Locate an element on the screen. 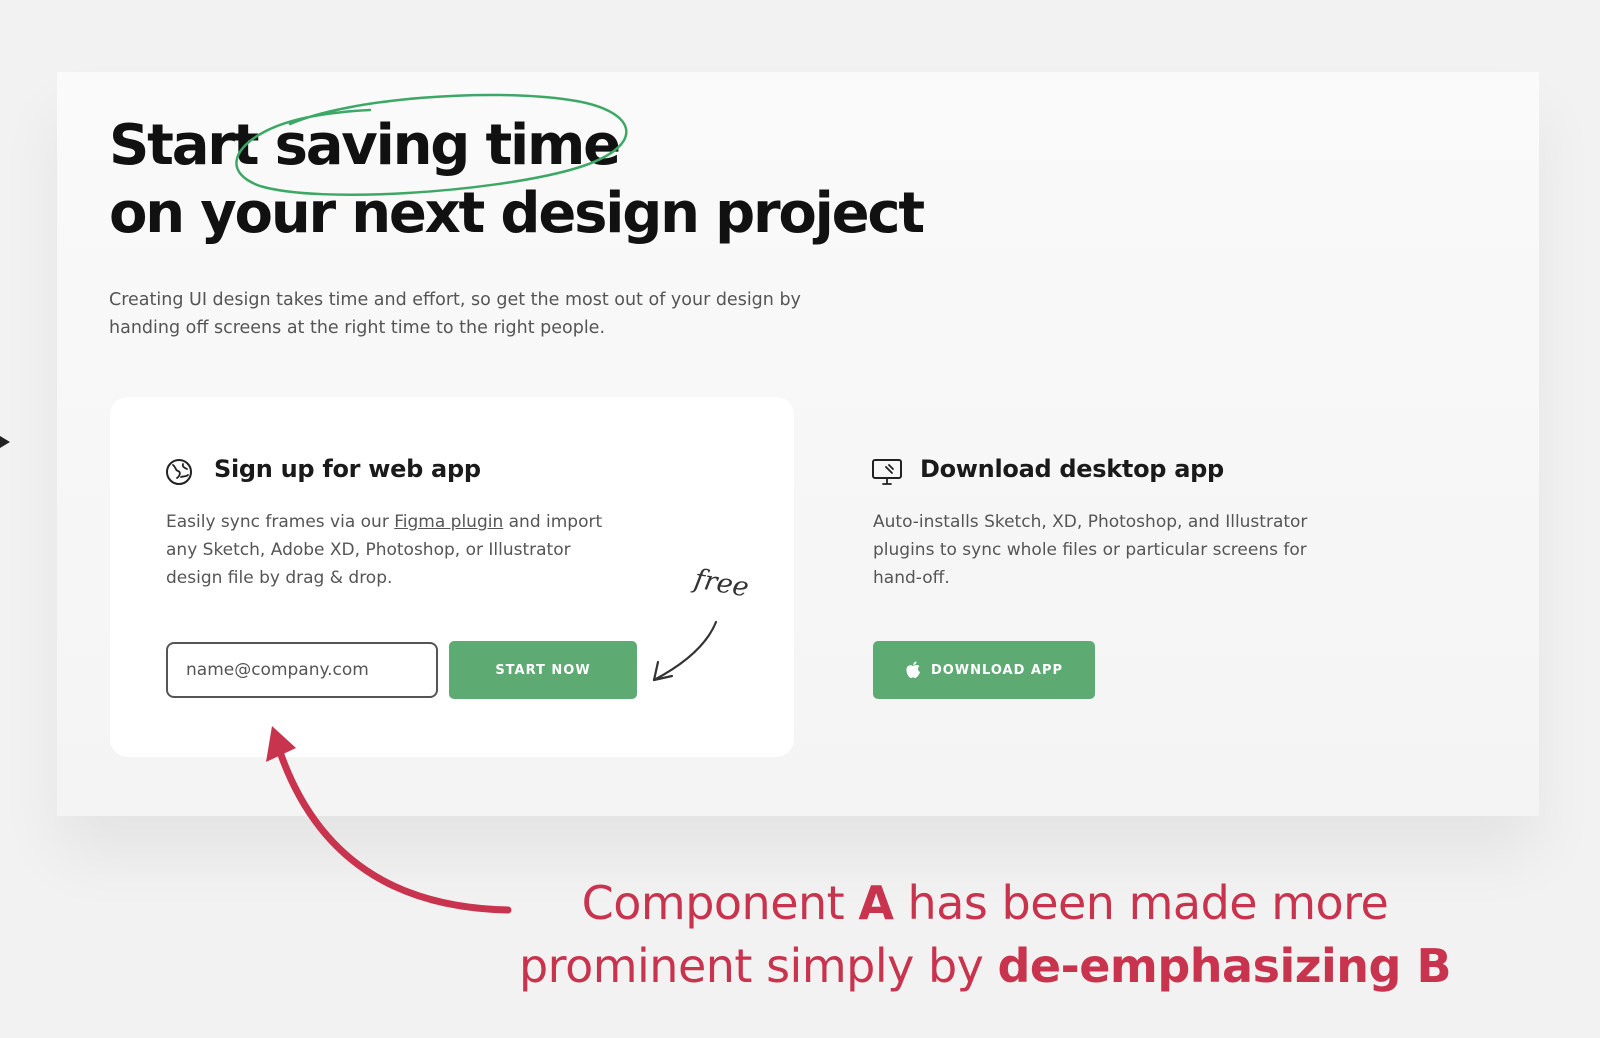  desktop-monitor-icon is located at coordinates (887, 472).